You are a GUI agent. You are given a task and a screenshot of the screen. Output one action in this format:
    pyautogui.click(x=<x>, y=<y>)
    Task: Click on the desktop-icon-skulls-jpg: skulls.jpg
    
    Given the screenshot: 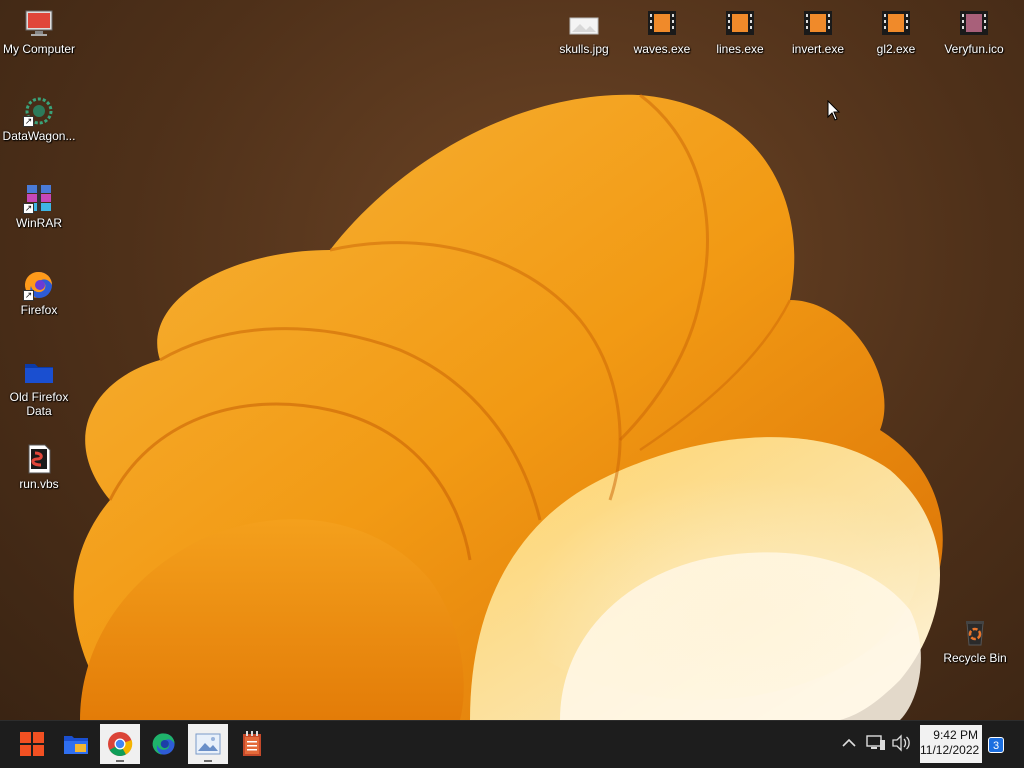 What is the action you would take?
    pyautogui.click(x=584, y=32)
    